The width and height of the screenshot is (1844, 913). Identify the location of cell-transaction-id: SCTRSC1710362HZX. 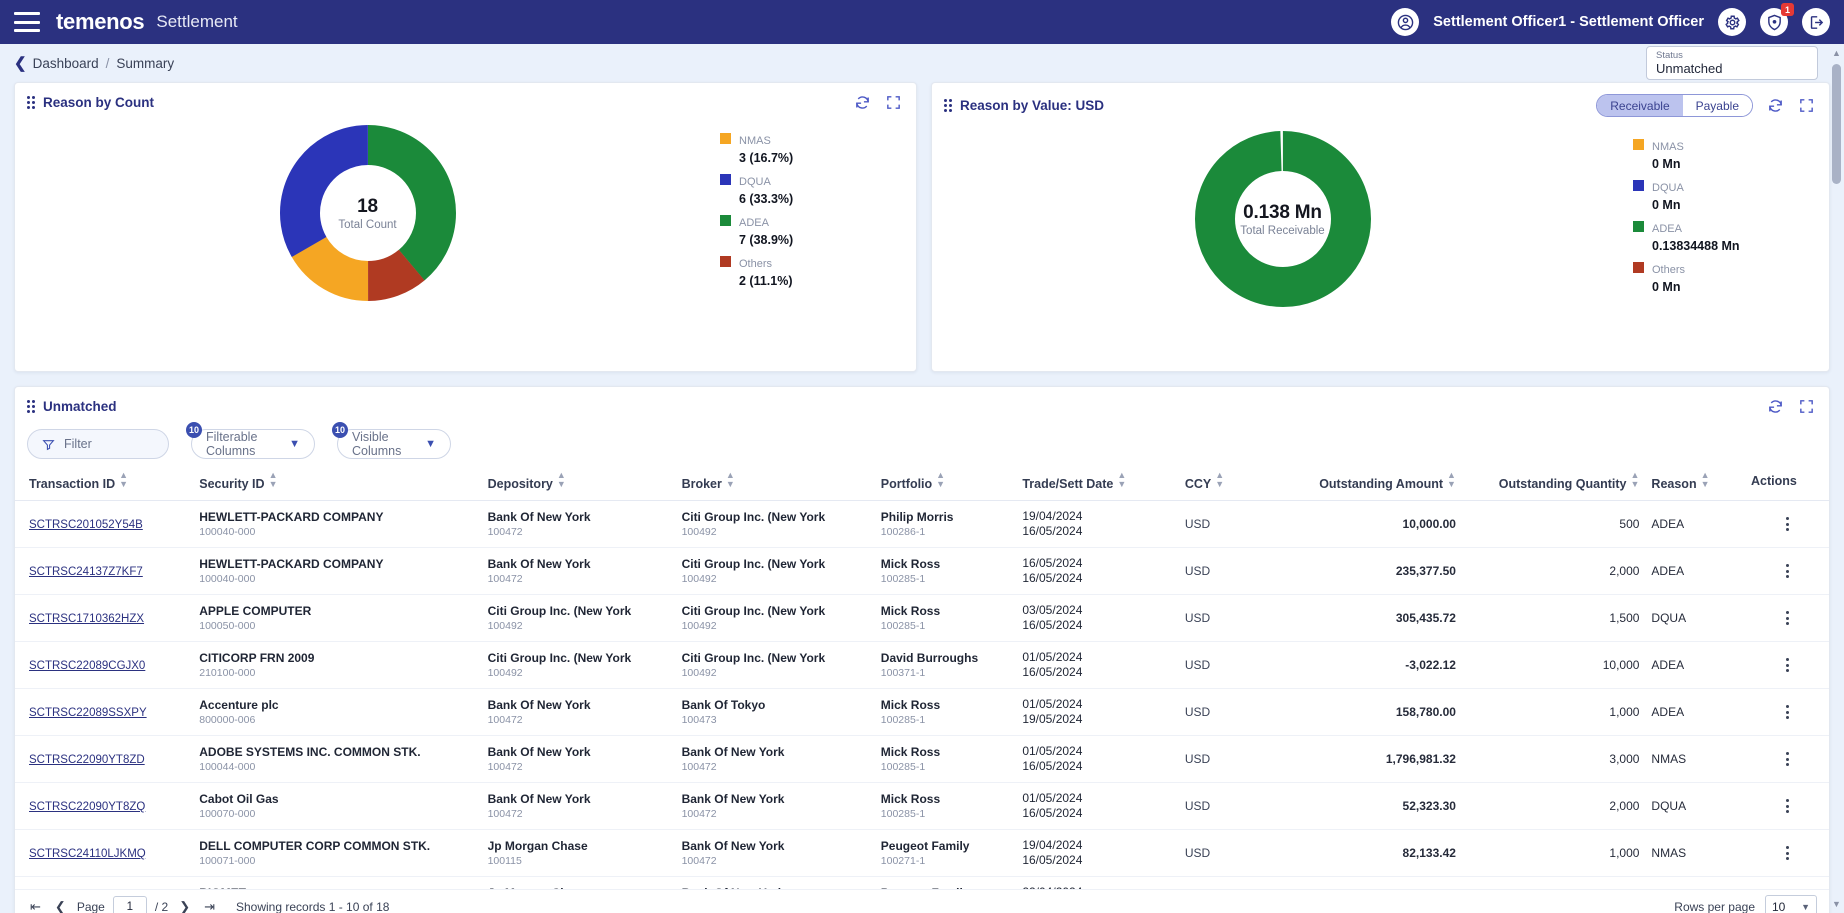
(104, 618).